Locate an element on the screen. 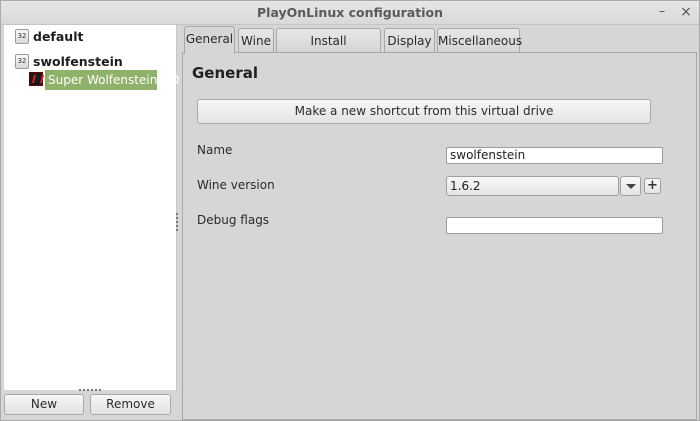 This screenshot has height=421, width=700. minimize-icon: – is located at coordinates (662, 12).